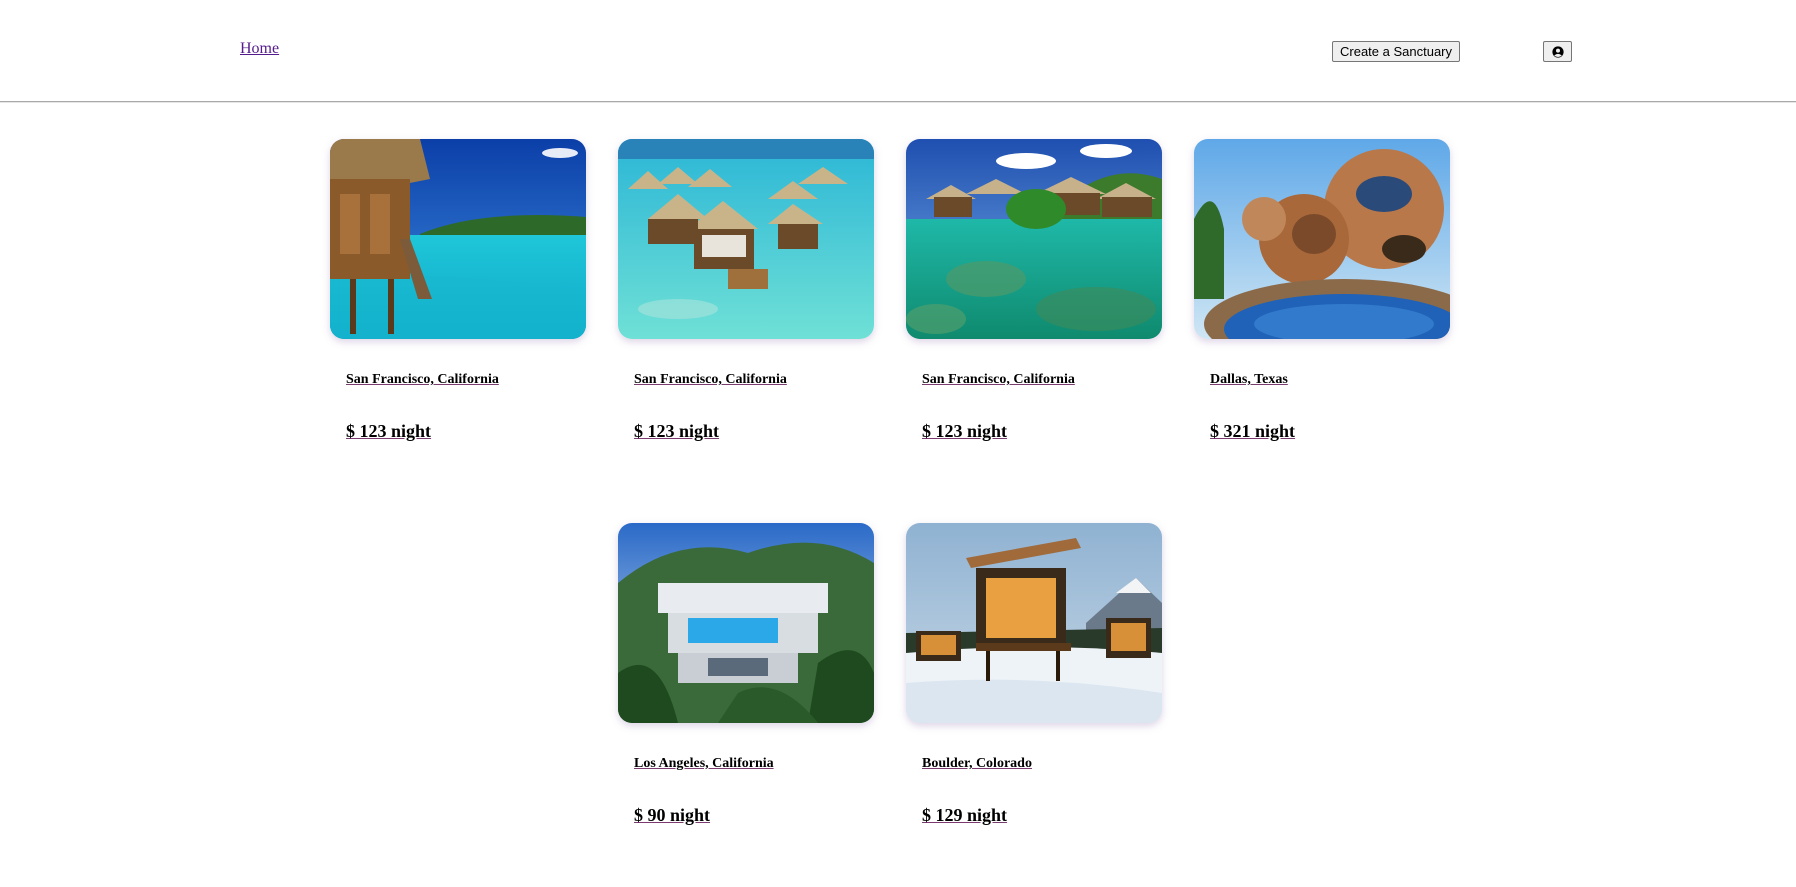 Image resolution: width=1796 pixels, height=887 pixels. What do you see at coordinates (746, 623) in the screenshot?
I see `hillside-modern-villa-photo` at bounding box center [746, 623].